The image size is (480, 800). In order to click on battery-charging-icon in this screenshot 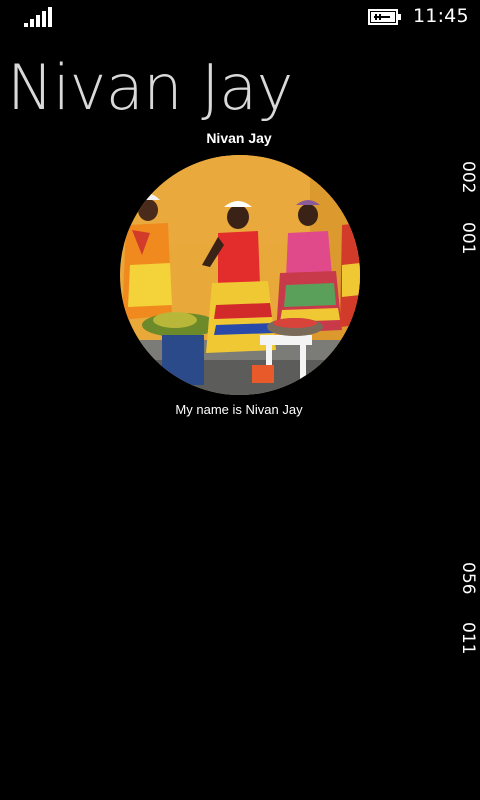, I will do `click(384, 17)`.